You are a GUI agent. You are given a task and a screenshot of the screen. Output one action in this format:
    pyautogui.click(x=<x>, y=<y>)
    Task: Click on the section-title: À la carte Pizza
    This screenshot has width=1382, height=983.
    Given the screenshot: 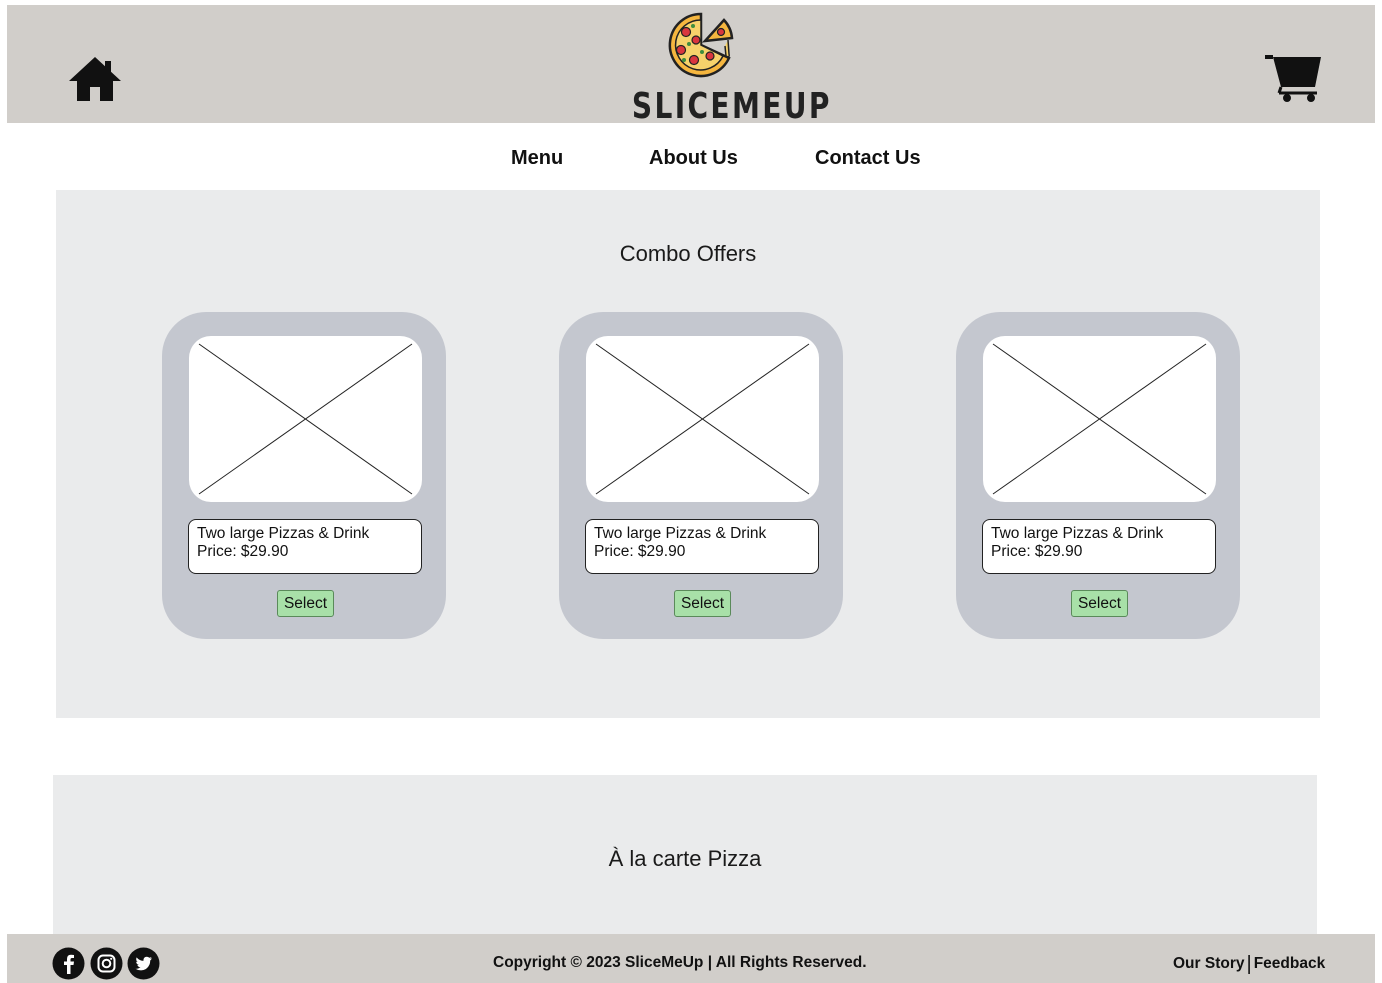 What is the action you would take?
    pyautogui.click(x=685, y=858)
    